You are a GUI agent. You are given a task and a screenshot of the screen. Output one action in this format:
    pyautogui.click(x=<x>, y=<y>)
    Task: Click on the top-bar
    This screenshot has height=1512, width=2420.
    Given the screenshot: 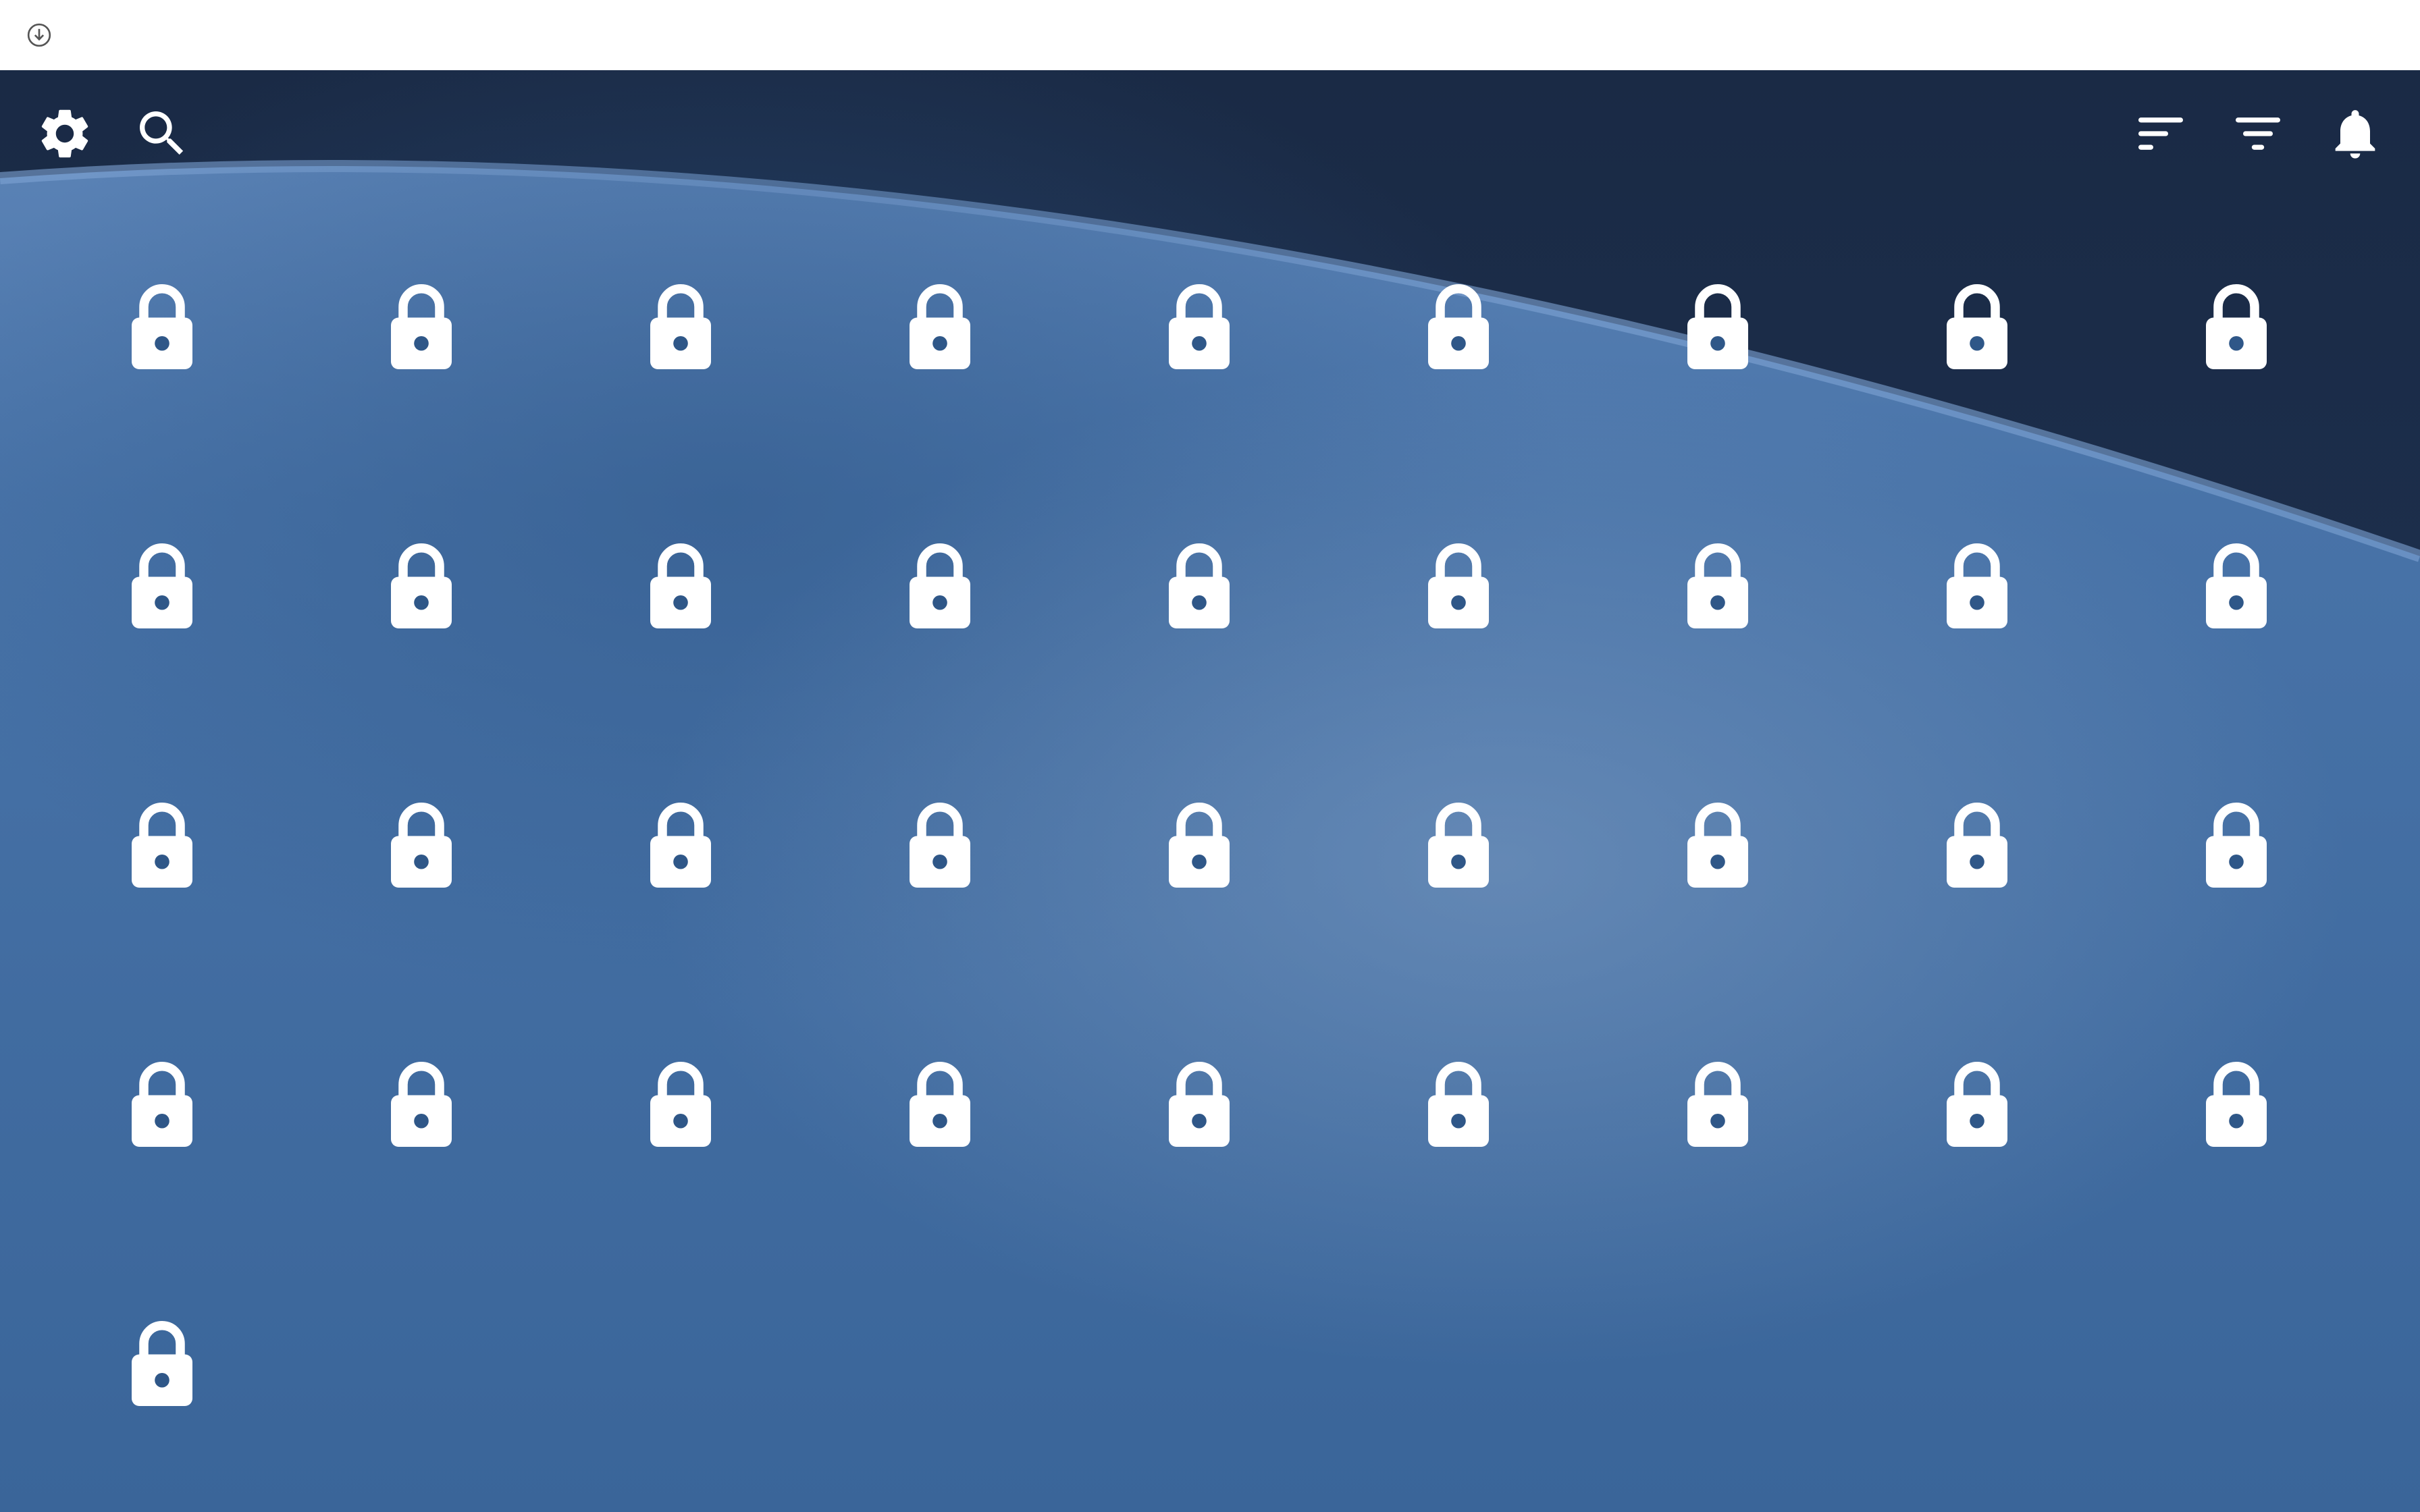 What is the action you would take?
    pyautogui.click(x=1210, y=35)
    